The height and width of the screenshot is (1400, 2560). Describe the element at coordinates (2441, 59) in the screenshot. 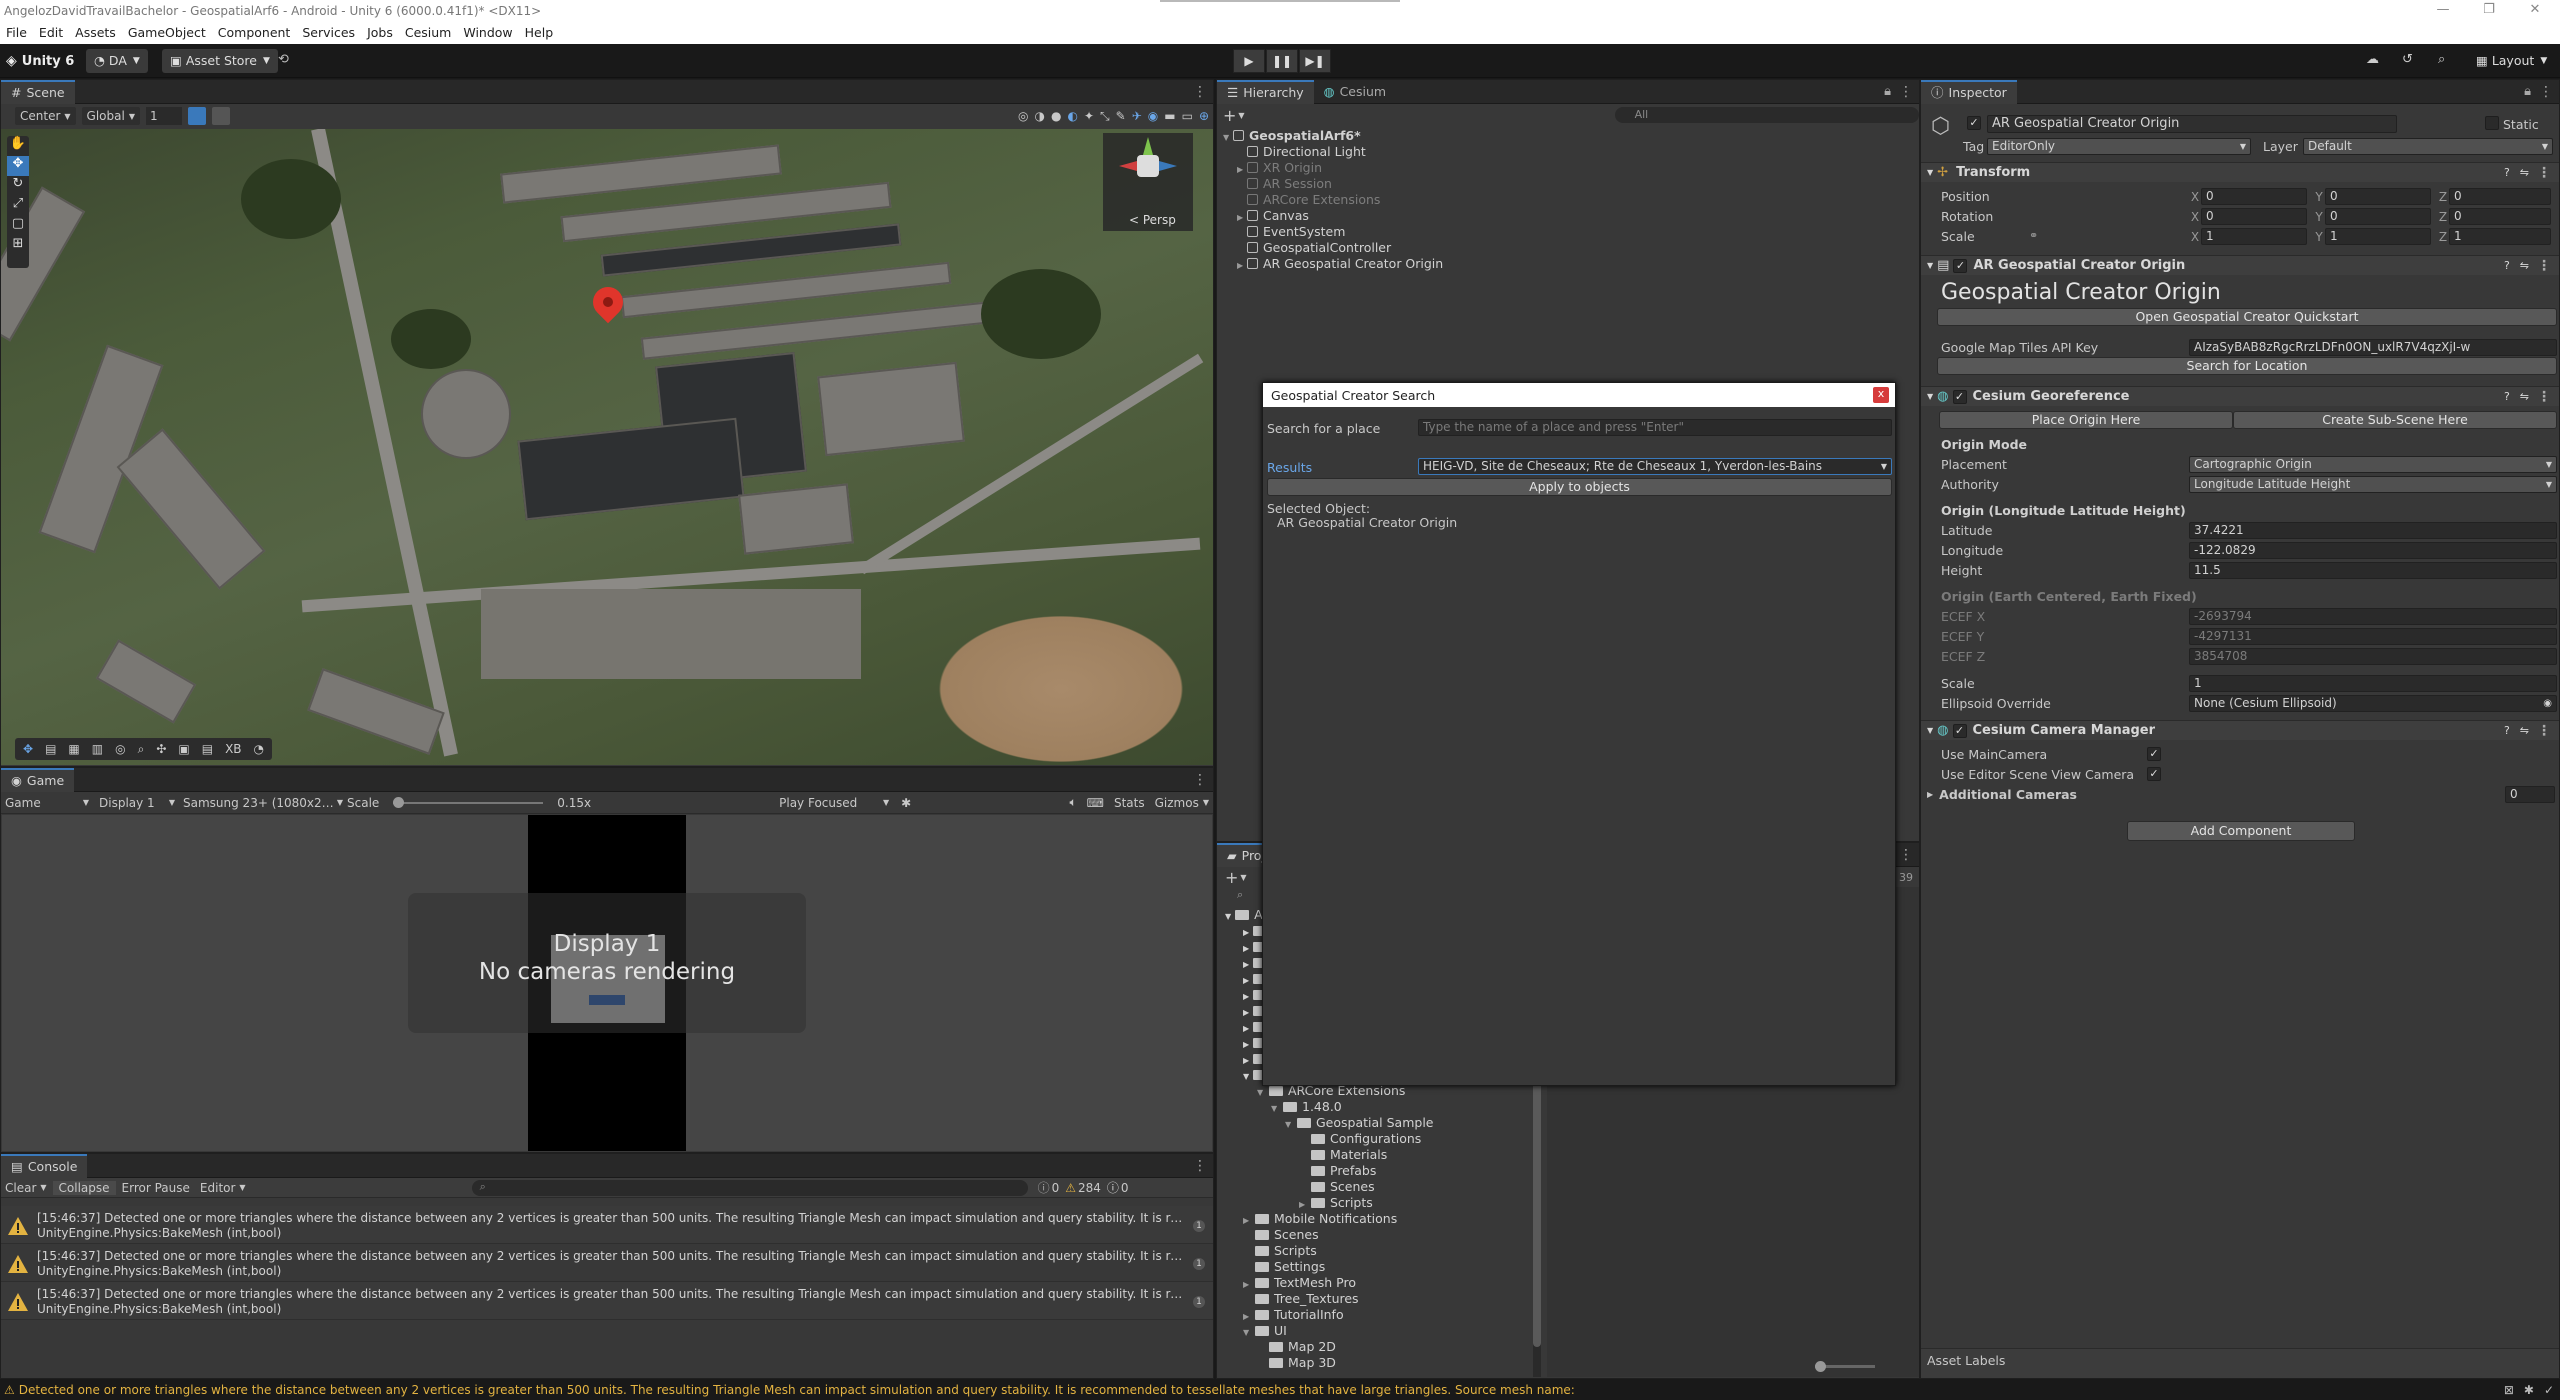

I see `search-icon: ⌕` at that location.